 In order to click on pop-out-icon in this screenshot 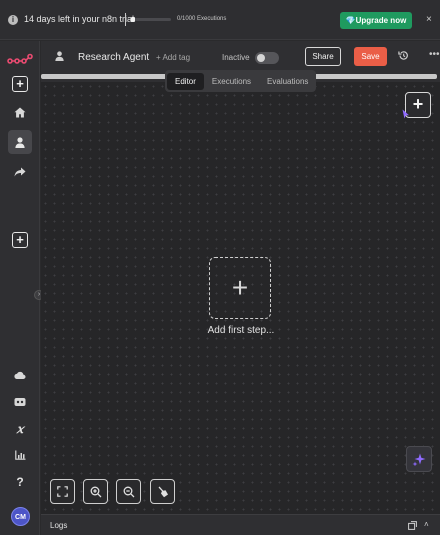, I will do `click(412, 525)`.